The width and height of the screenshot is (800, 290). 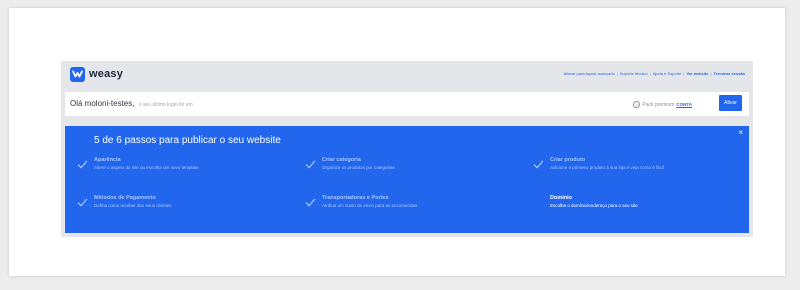 I want to click on step-title: Domínio, so click(x=561, y=198).